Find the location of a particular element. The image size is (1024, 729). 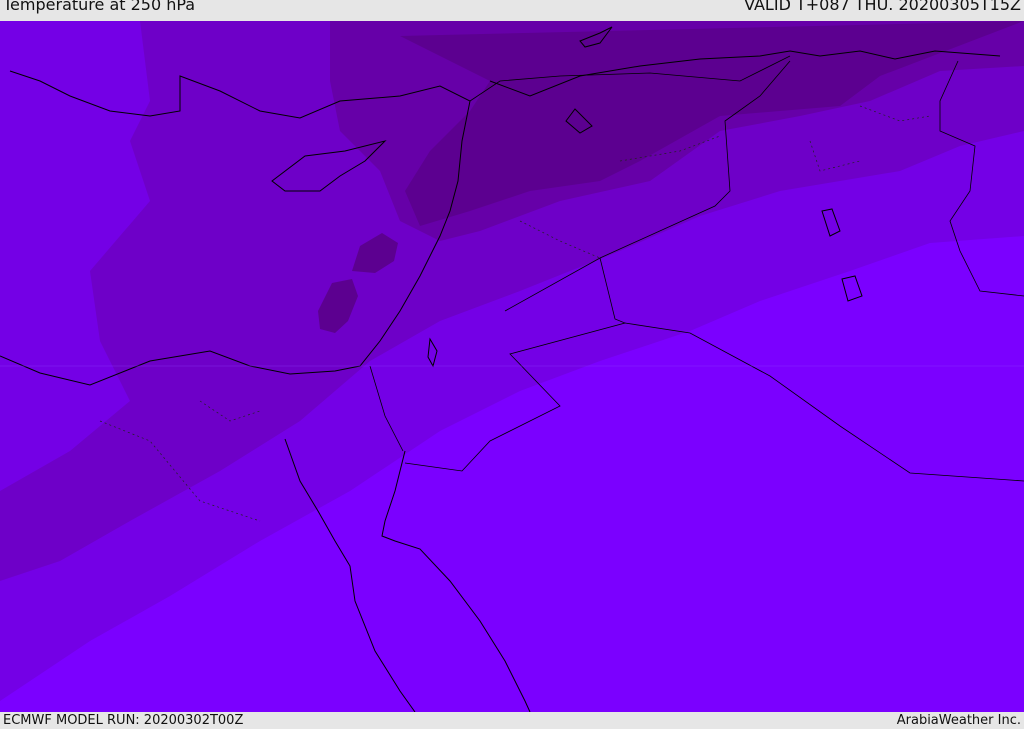

credit-label: ArabiaWeather Inc. is located at coordinates (958, 720).